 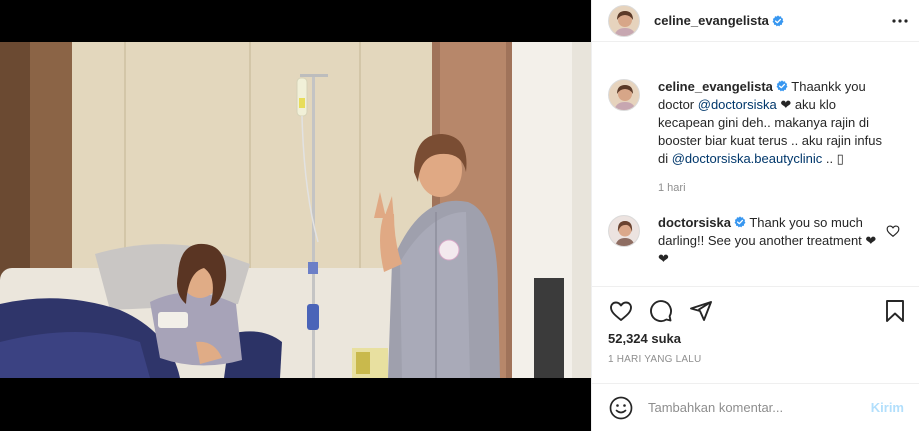 What do you see at coordinates (759, 407) in the screenshot?
I see `comment-input` at bounding box center [759, 407].